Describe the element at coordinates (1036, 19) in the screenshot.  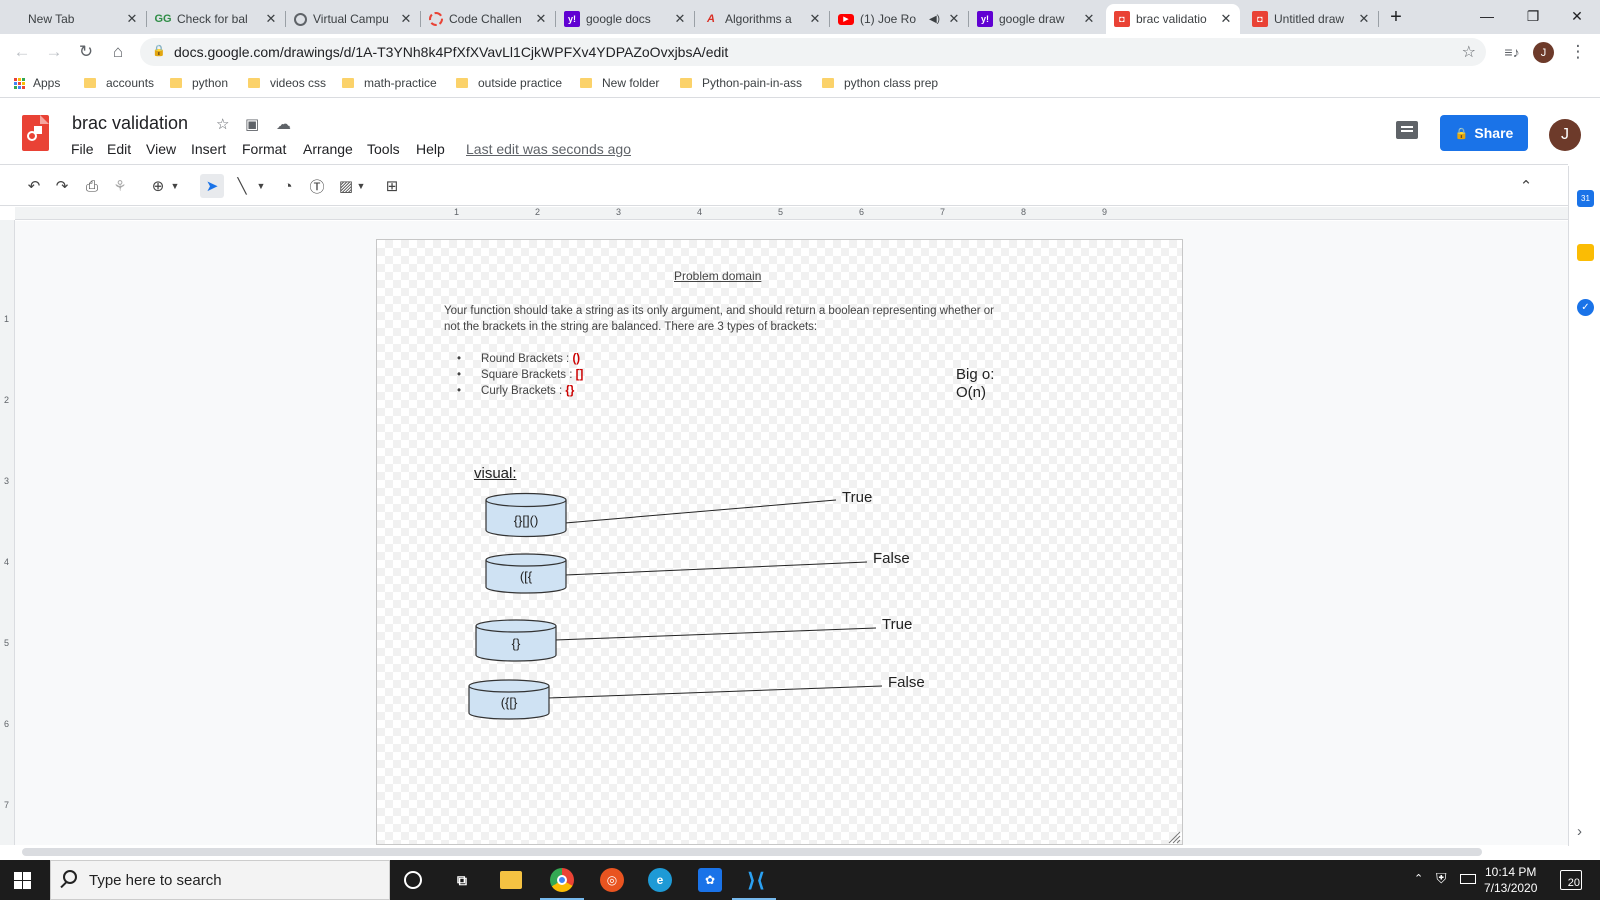
I see `tab-google-drawings-search: y! google draw ✕` at that location.